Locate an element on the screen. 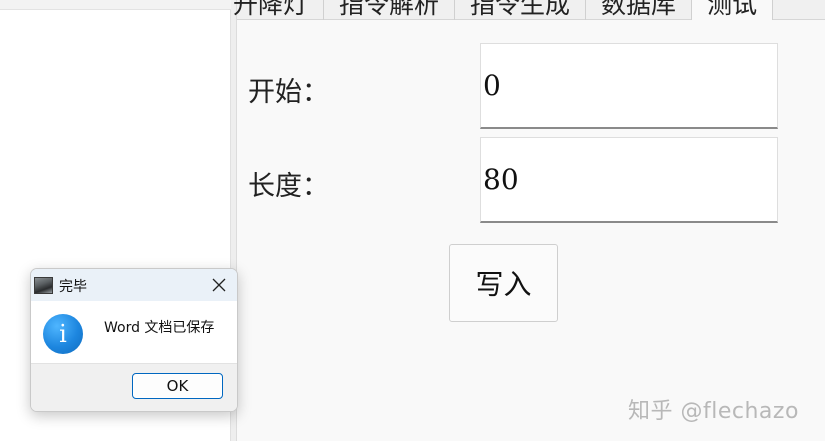 The height and width of the screenshot is (441, 825). ok-button: OK is located at coordinates (177, 386).